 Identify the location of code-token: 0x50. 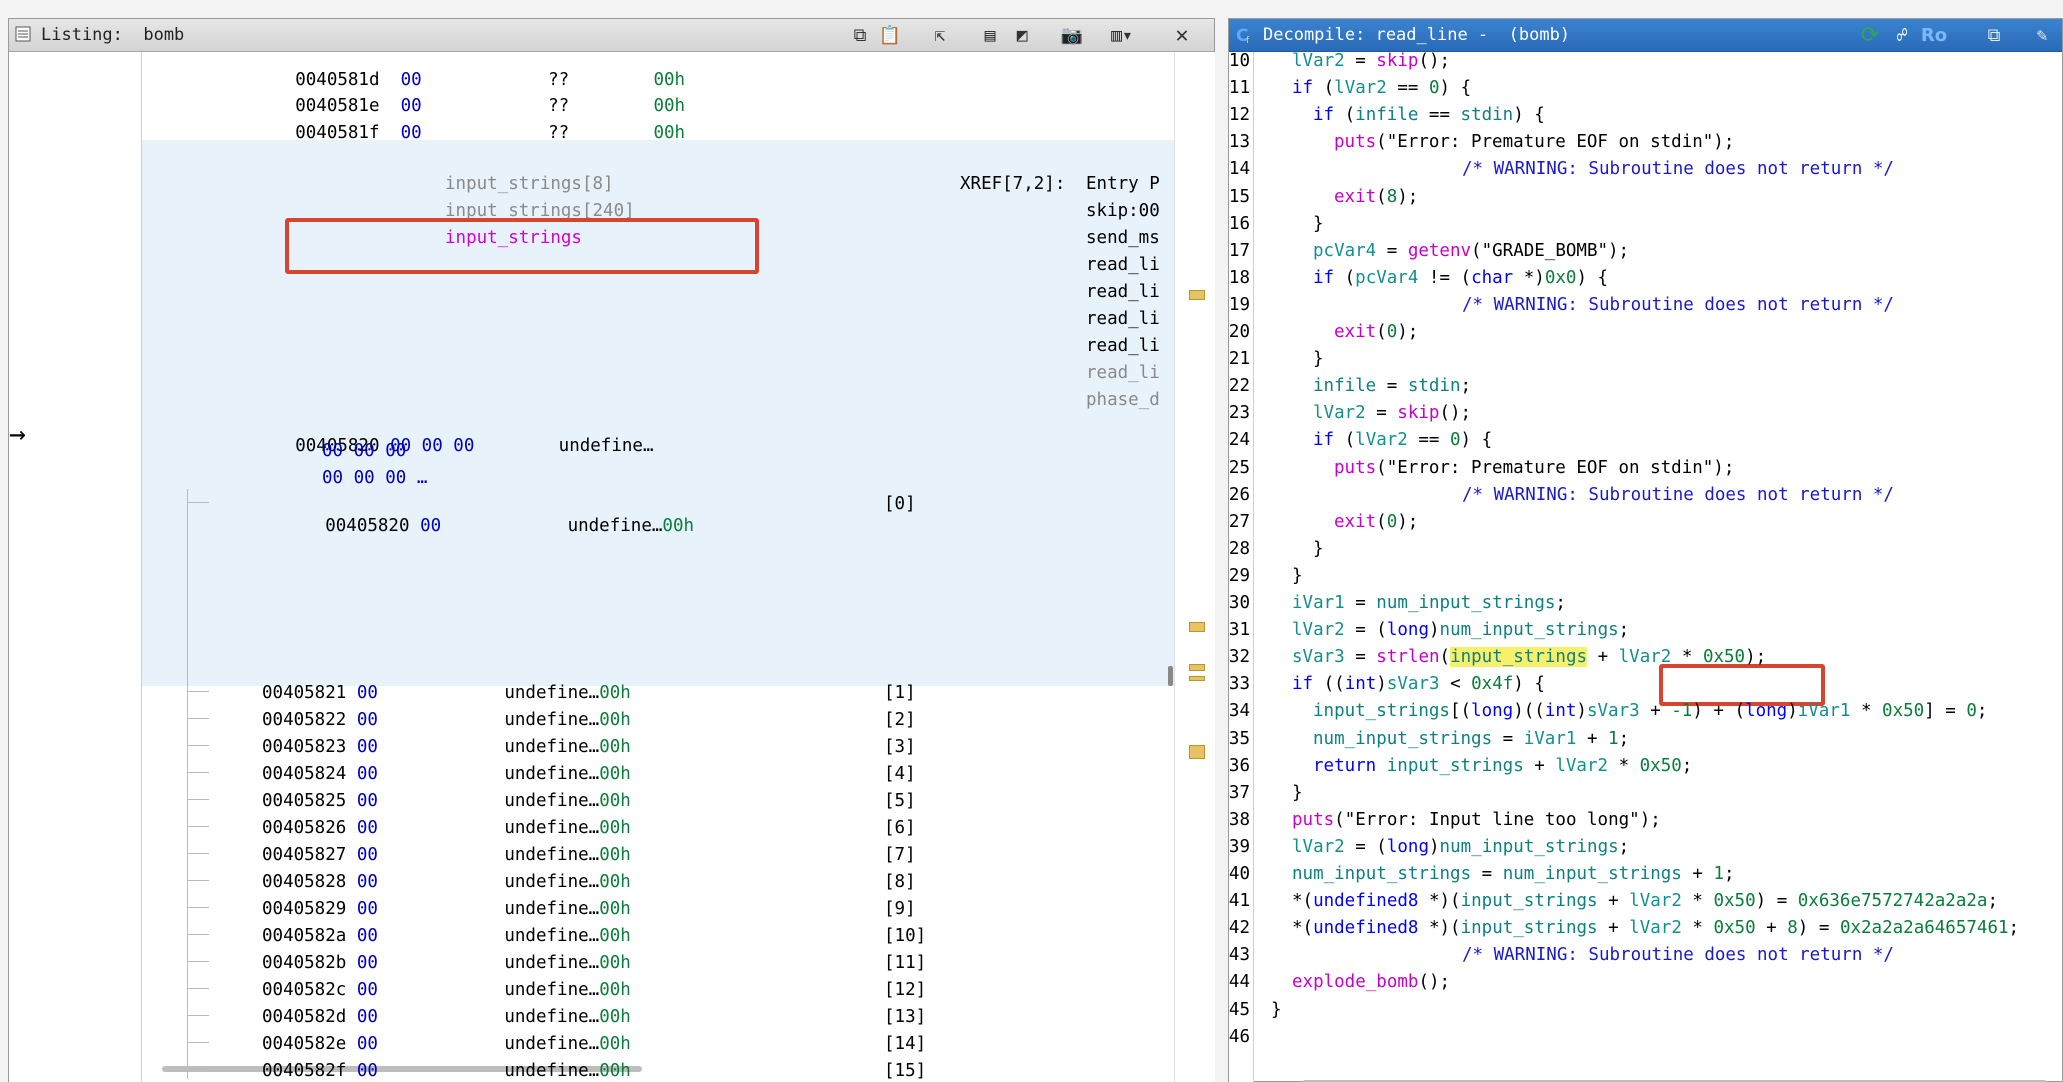
(1734, 928).